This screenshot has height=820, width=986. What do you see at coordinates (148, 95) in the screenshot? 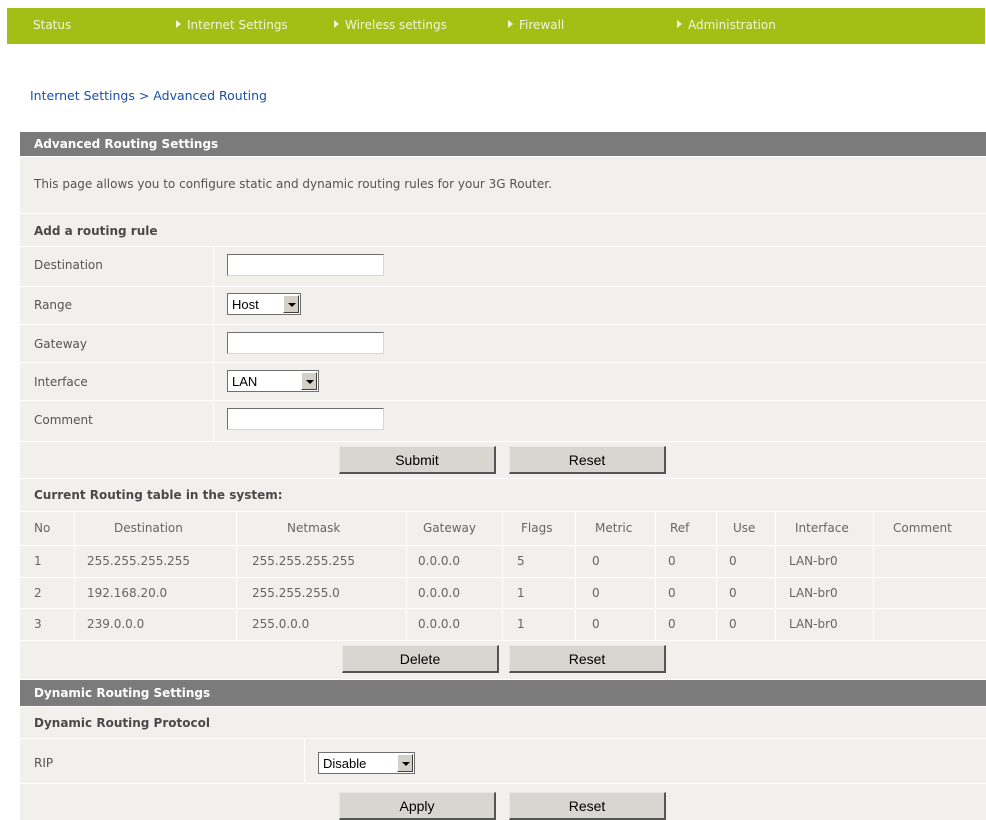
I see `breadcrumb: Internet Settings > Advanced Routing` at bounding box center [148, 95].